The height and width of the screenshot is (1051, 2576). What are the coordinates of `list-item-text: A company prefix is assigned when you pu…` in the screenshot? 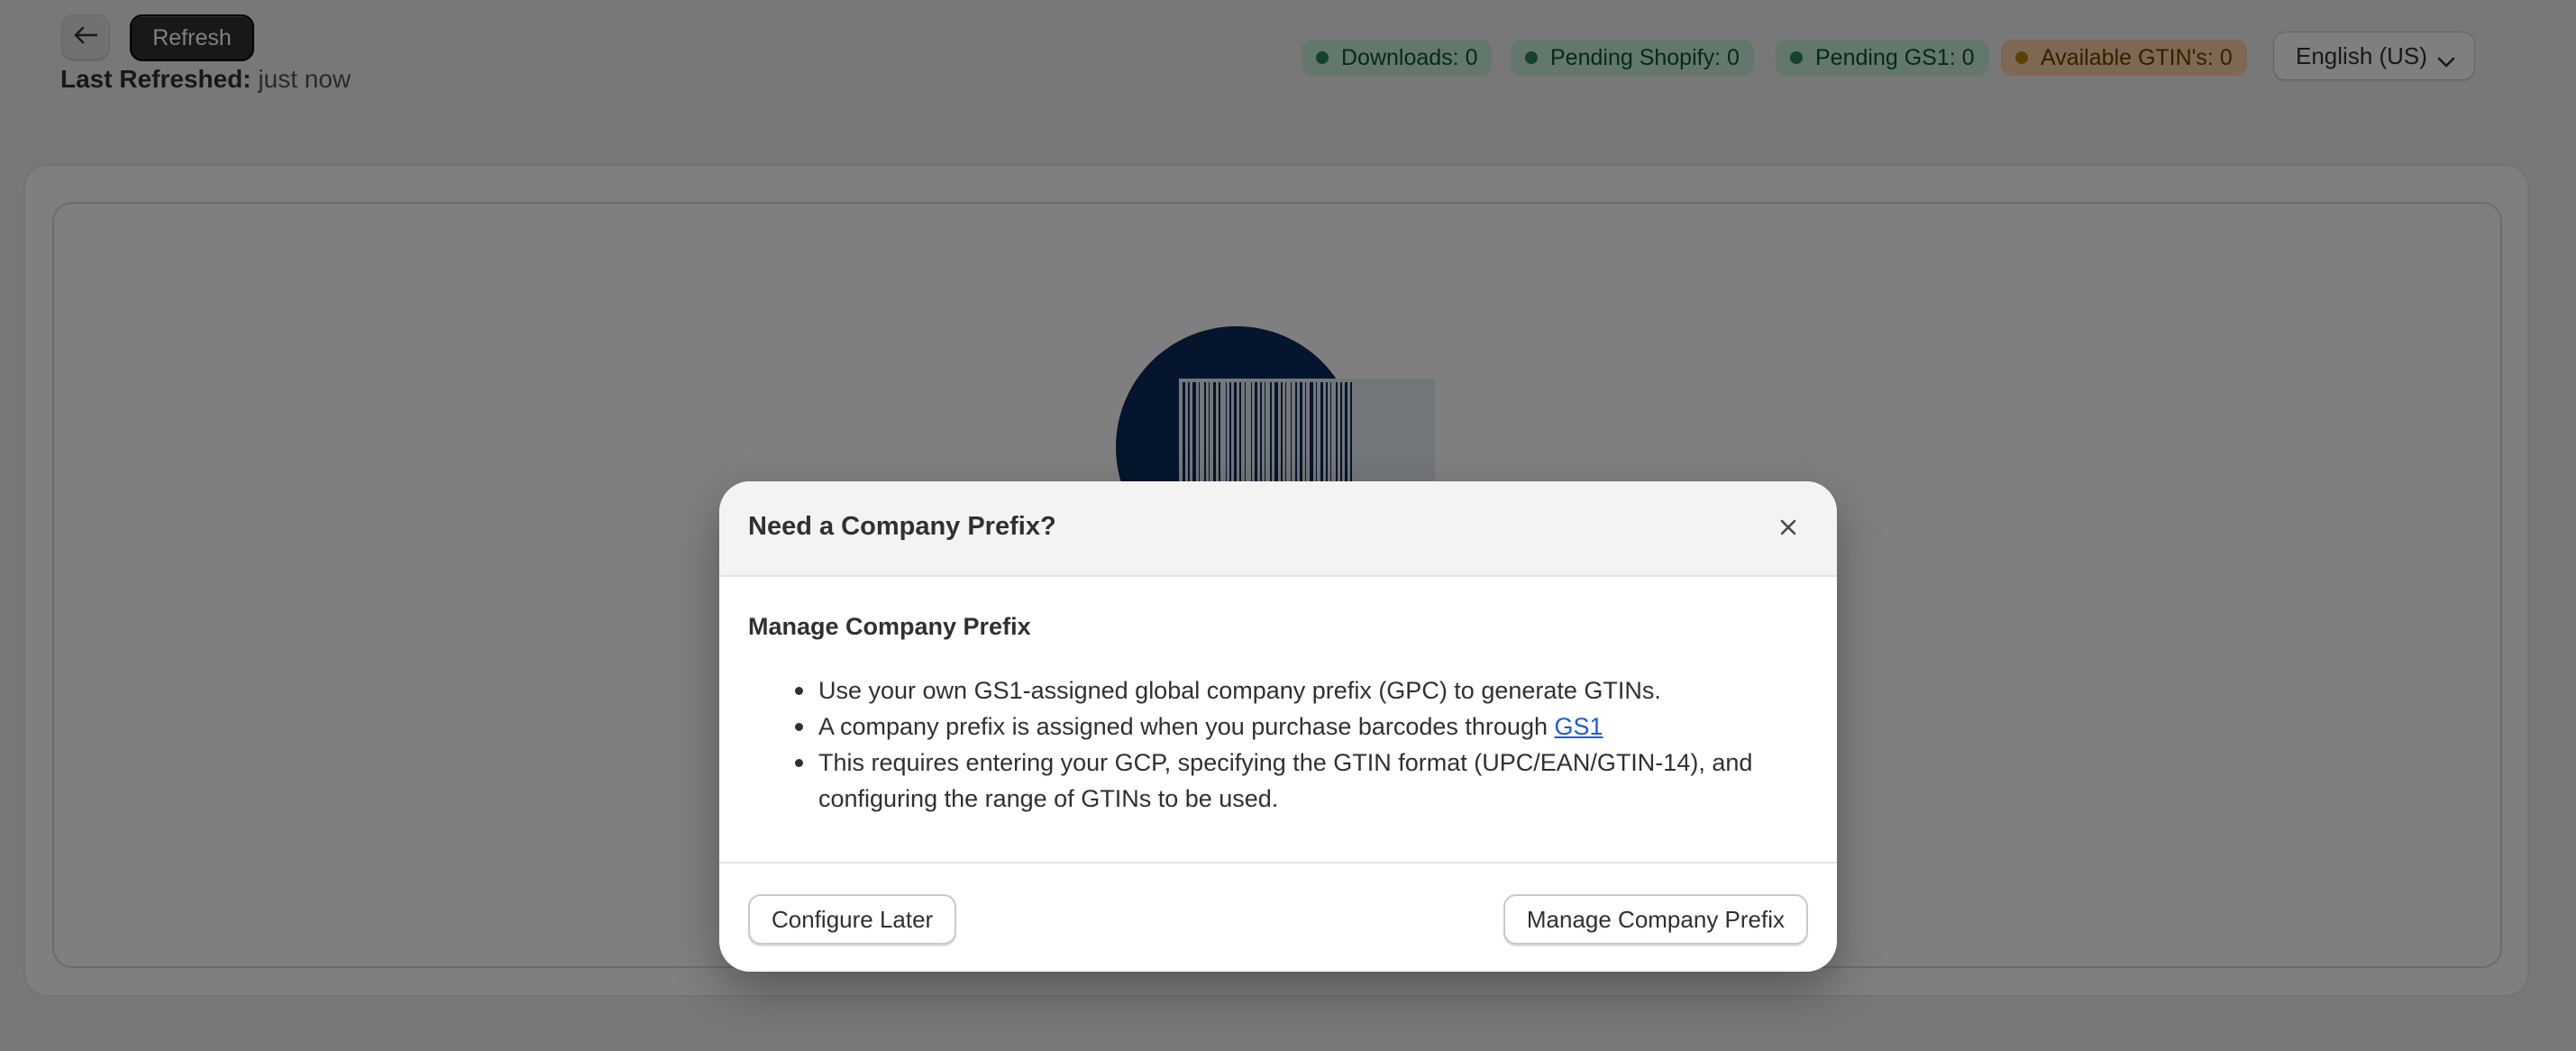 It's located at (1183, 726).